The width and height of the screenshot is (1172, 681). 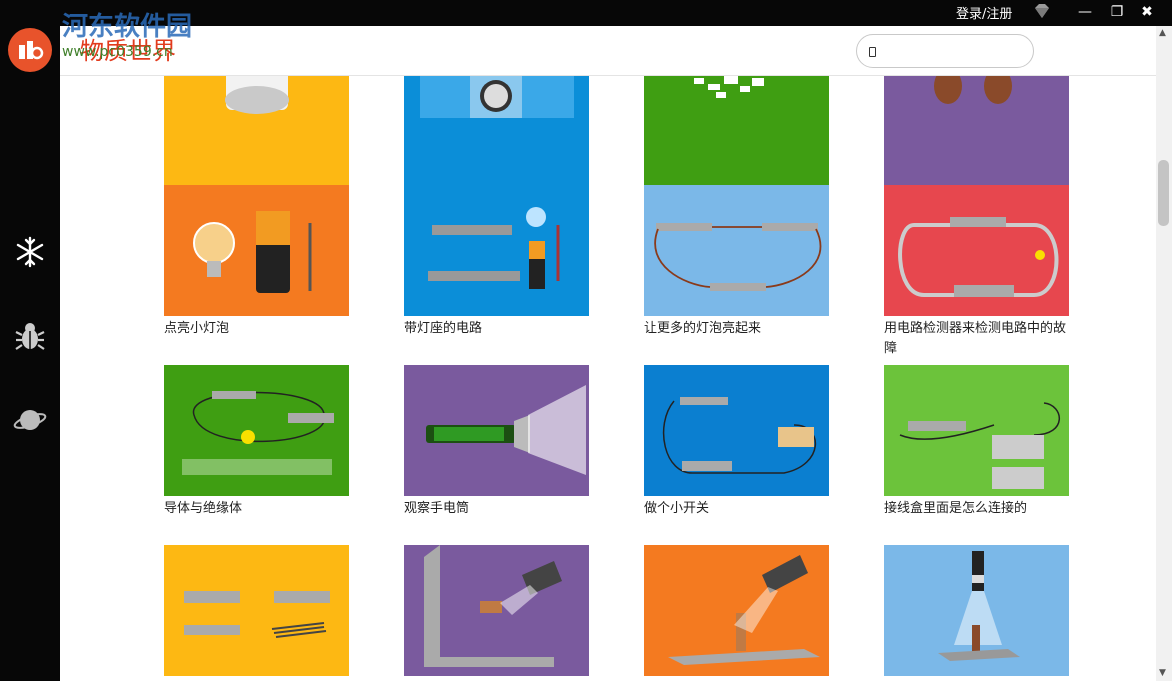 I want to click on experiment-caption: 观察手电筒, so click(x=497, y=509).